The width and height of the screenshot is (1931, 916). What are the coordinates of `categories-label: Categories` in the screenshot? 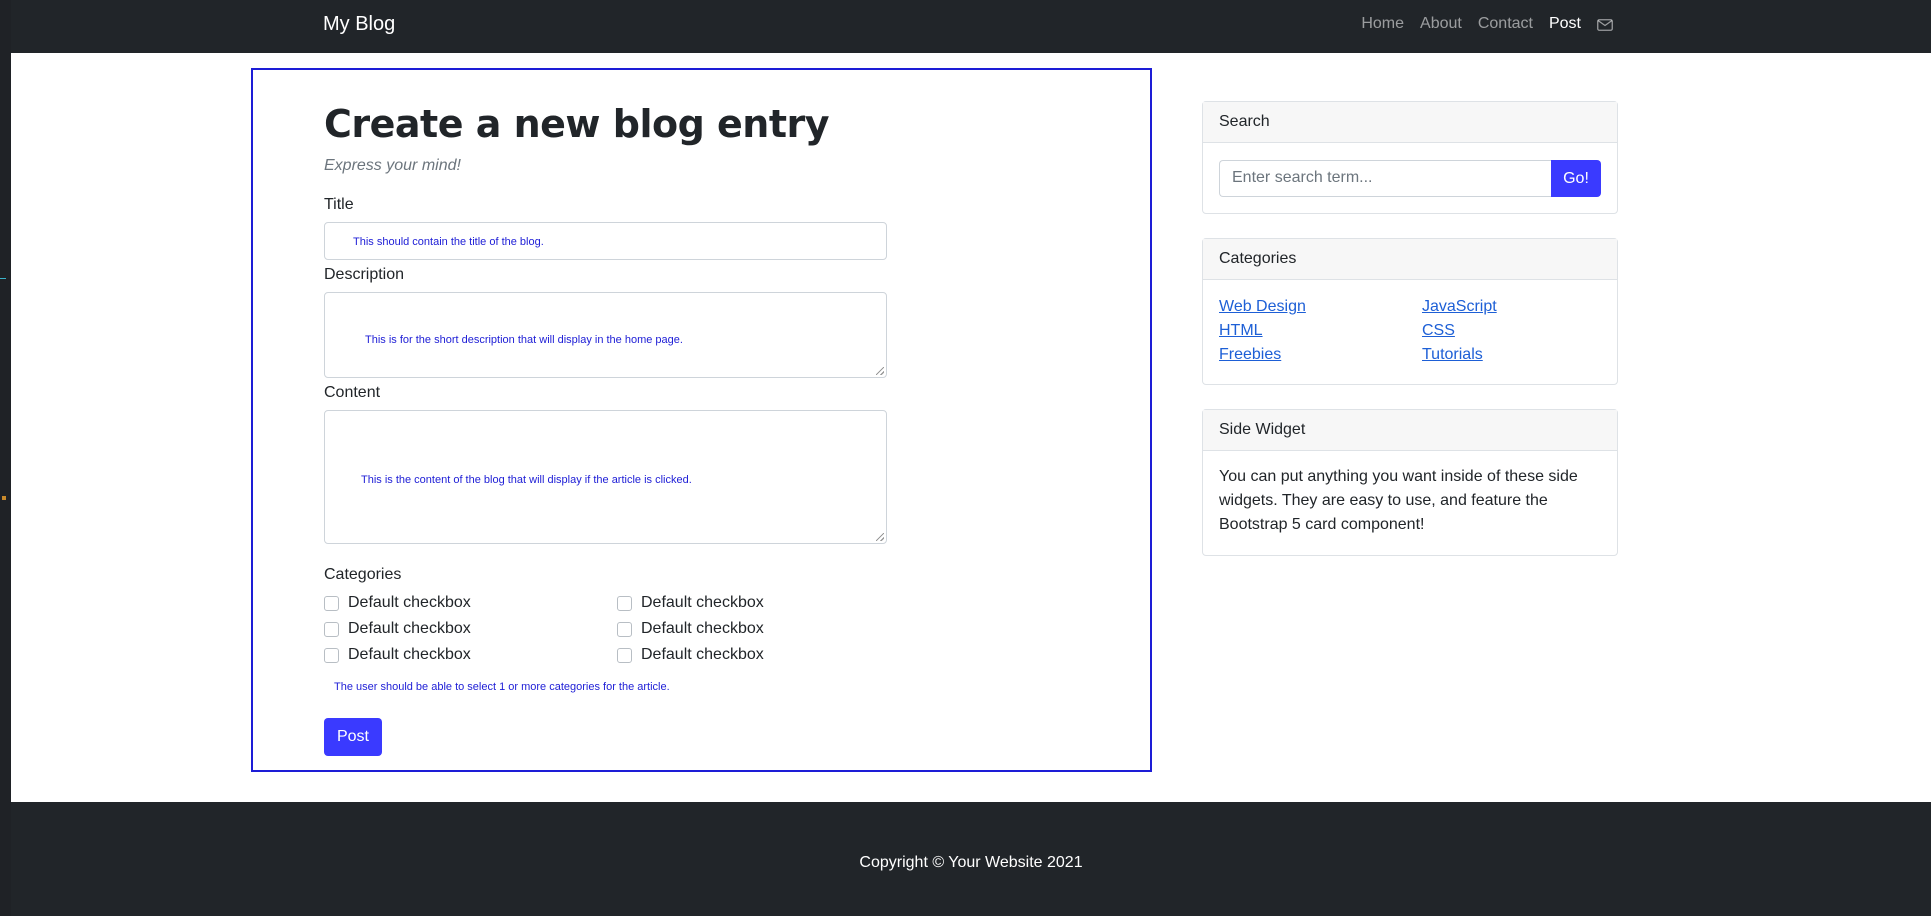 It's located at (363, 574).